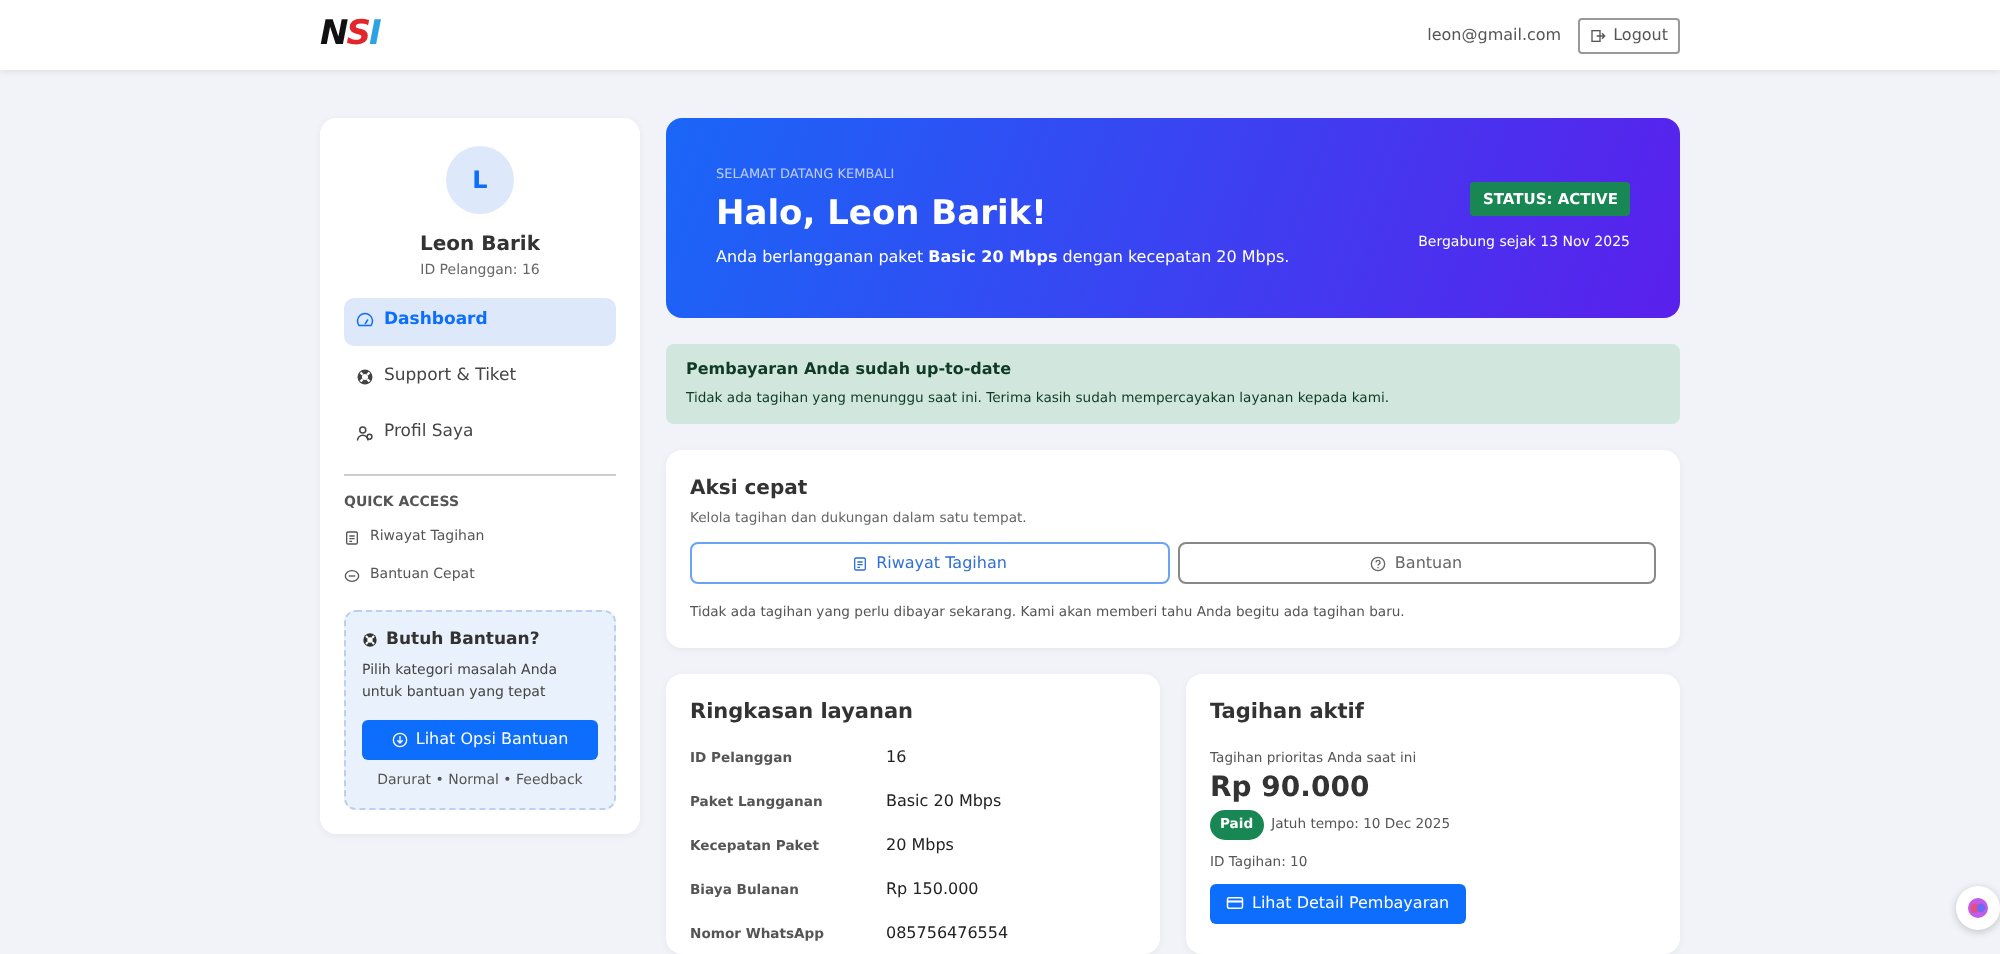  Describe the element at coordinates (365, 433) in the screenshot. I see `people-icon` at that location.